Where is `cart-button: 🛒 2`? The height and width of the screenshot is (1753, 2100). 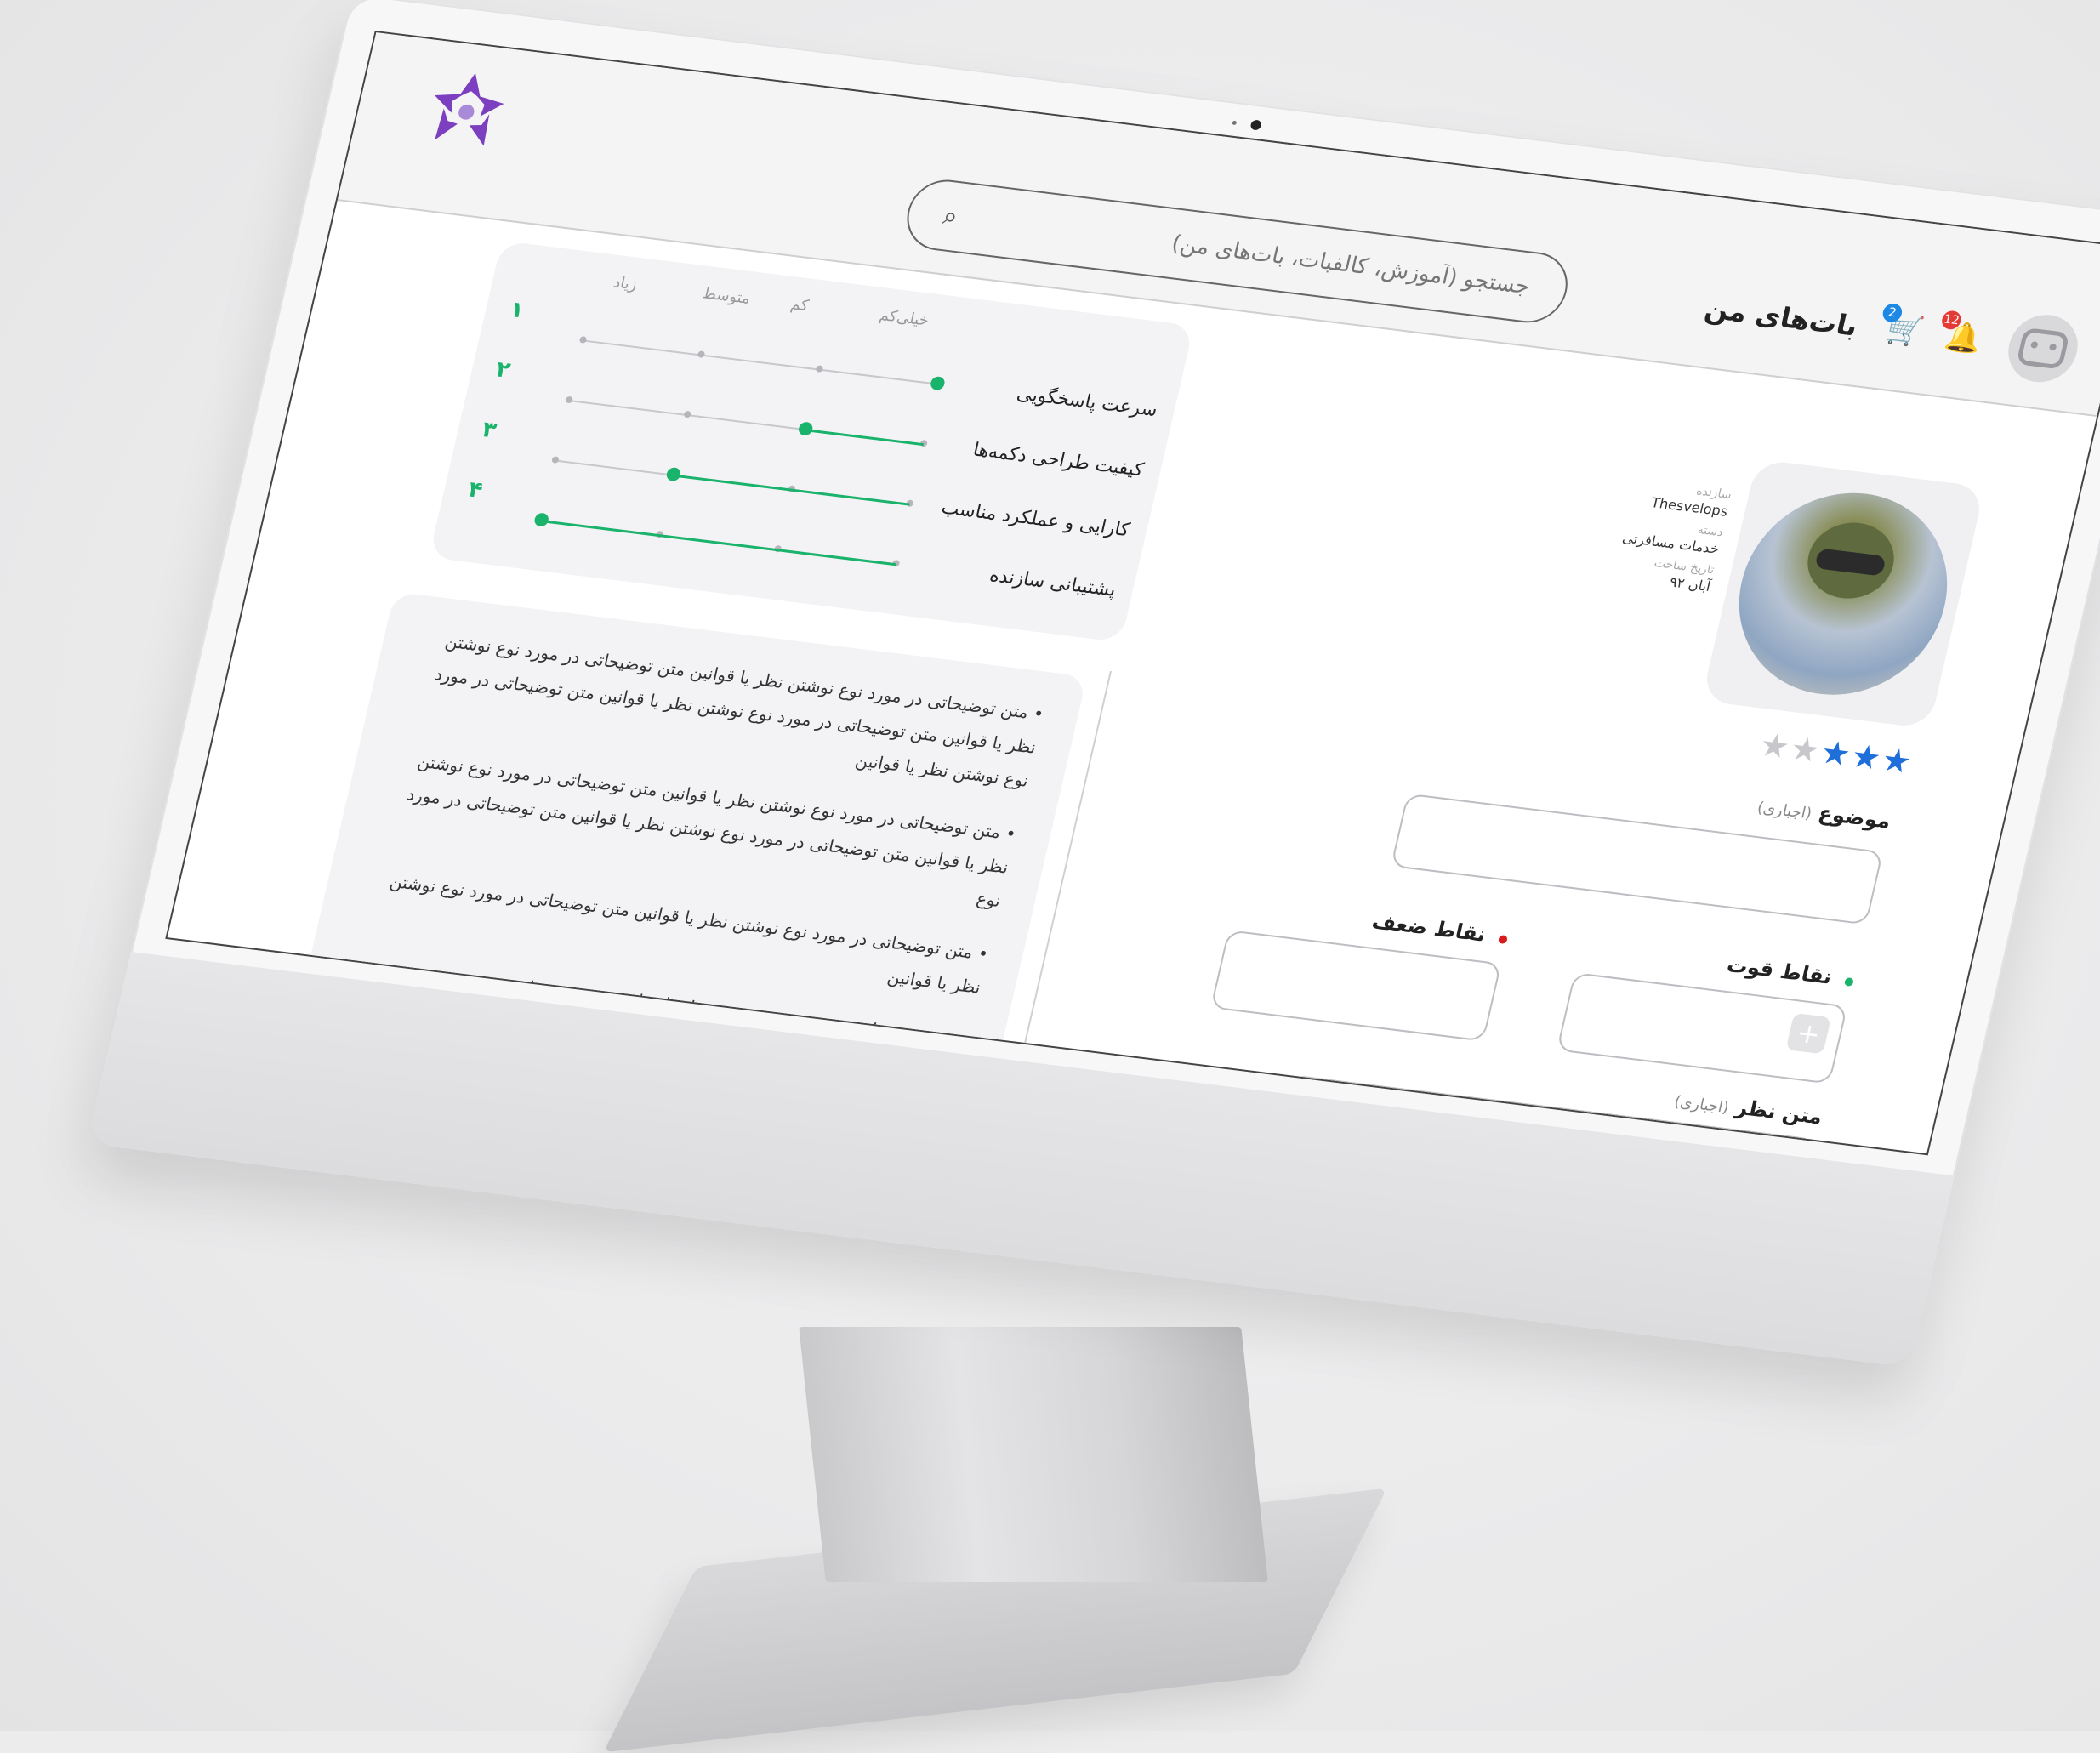 cart-button: 🛒 2 is located at coordinates (1904, 327).